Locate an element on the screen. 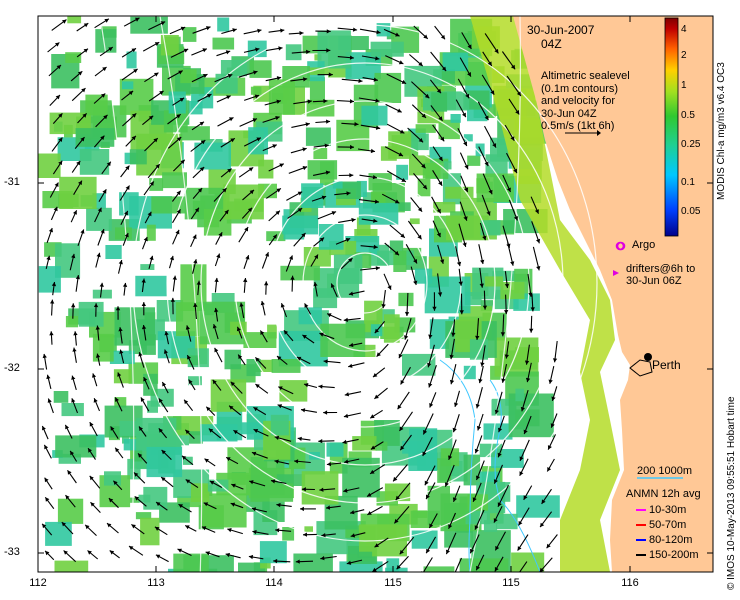 The height and width of the screenshot is (600, 740). anmn-legend-item: 150-200m is located at coordinates (667, 555).